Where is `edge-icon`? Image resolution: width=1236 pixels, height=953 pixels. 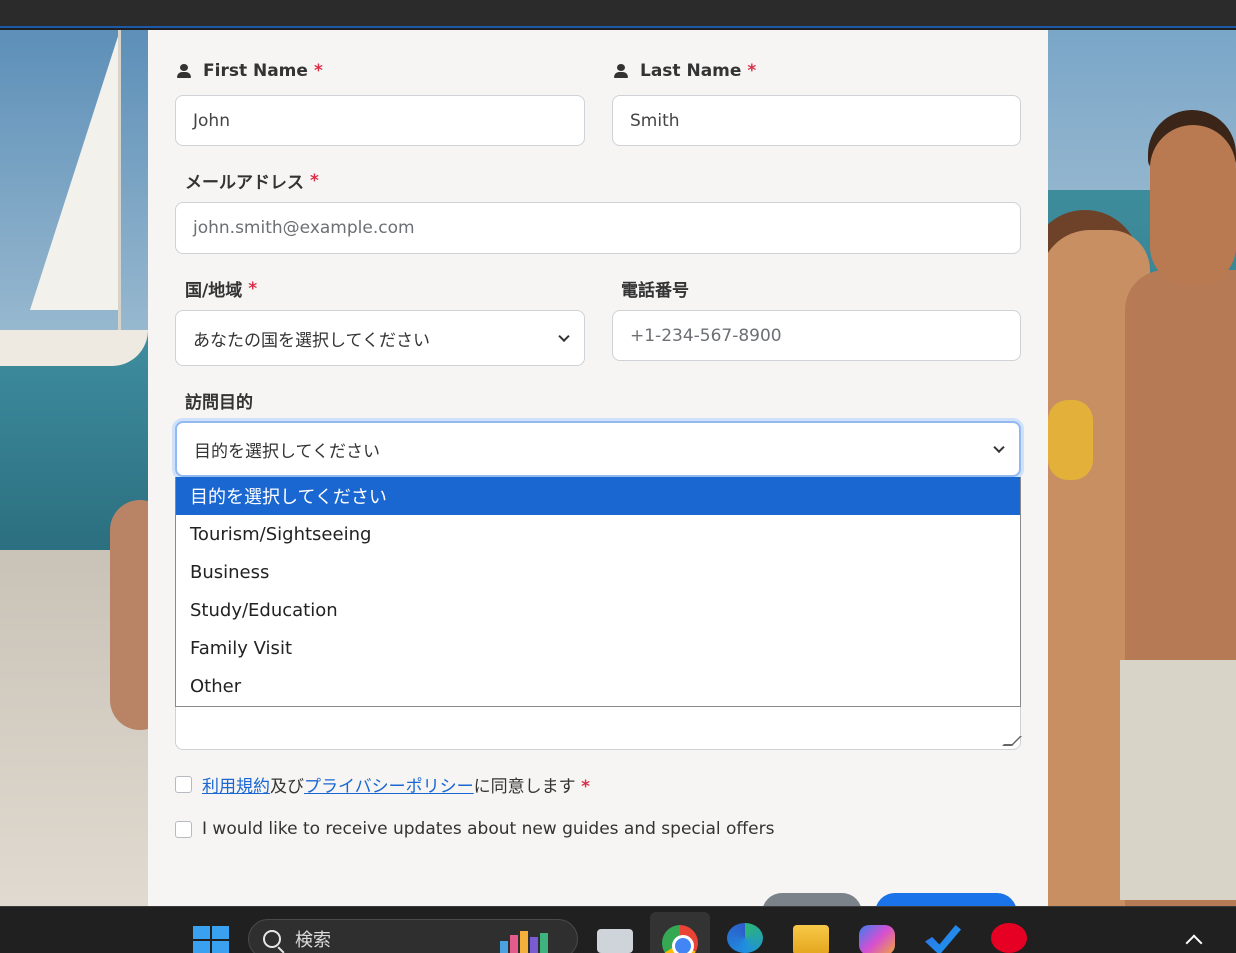
edge-icon is located at coordinates (745, 938).